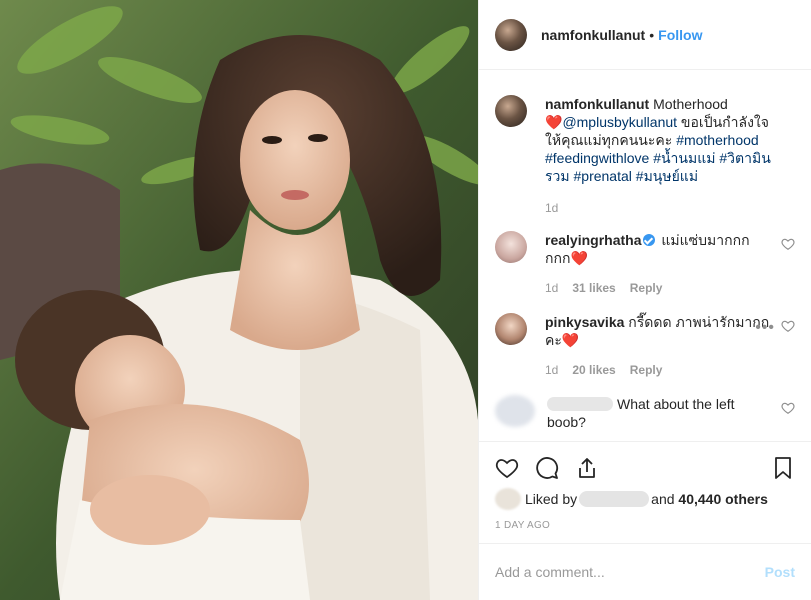 The width and height of the screenshot is (811, 600). Describe the element at coordinates (547, 468) in the screenshot. I see `comment-icon` at that location.